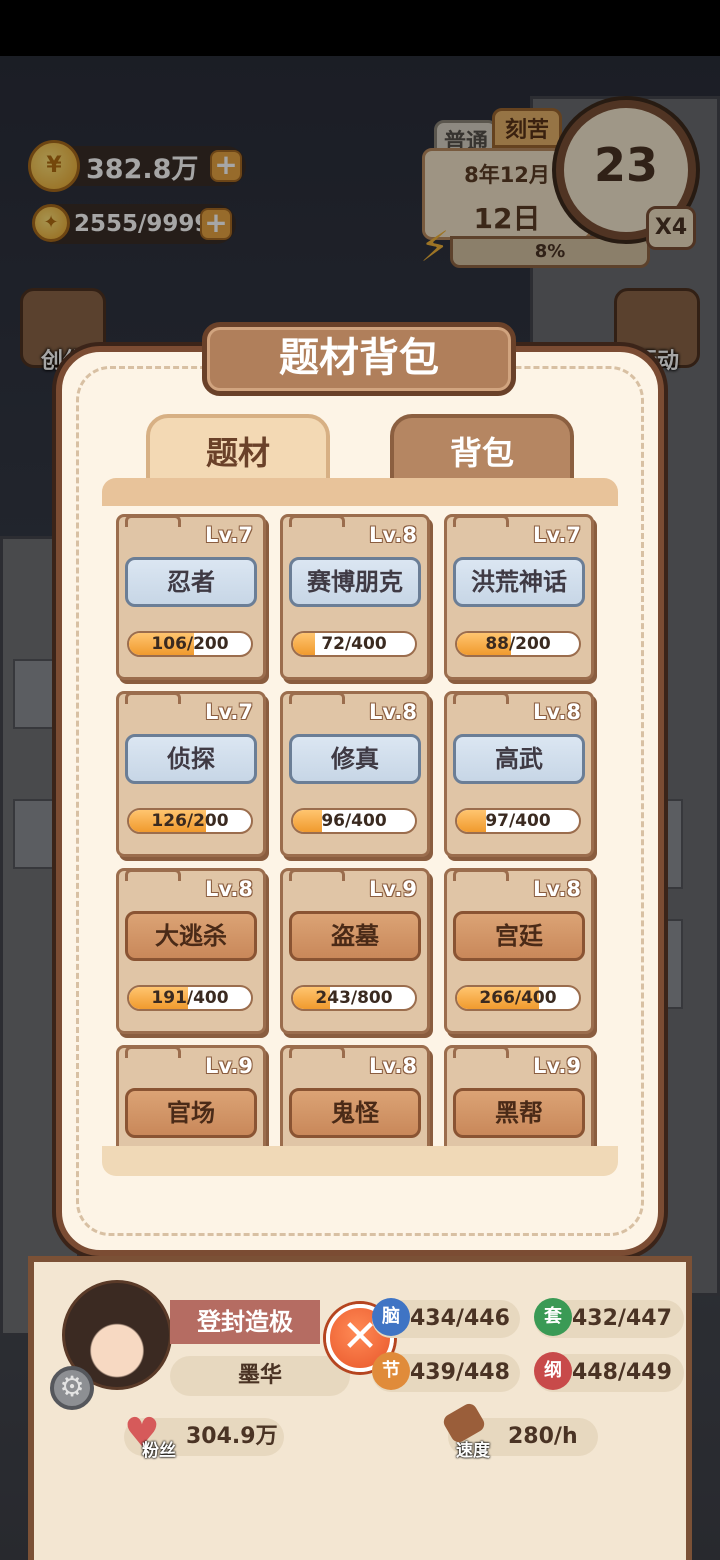 This screenshot has width=720, height=1560. I want to click on topic-card: Lv.8 鬼怪, so click(355, 1095).